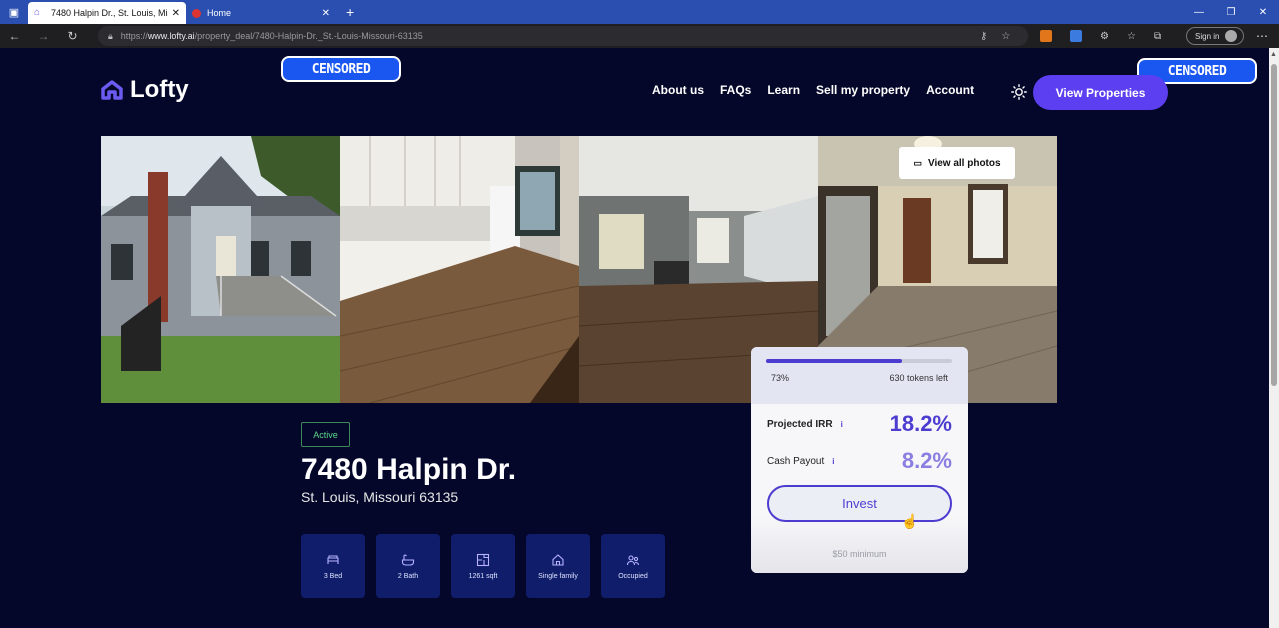  Describe the element at coordinates (633, 576) in the screenshot. I see `feature-label: Occupied` at that location.